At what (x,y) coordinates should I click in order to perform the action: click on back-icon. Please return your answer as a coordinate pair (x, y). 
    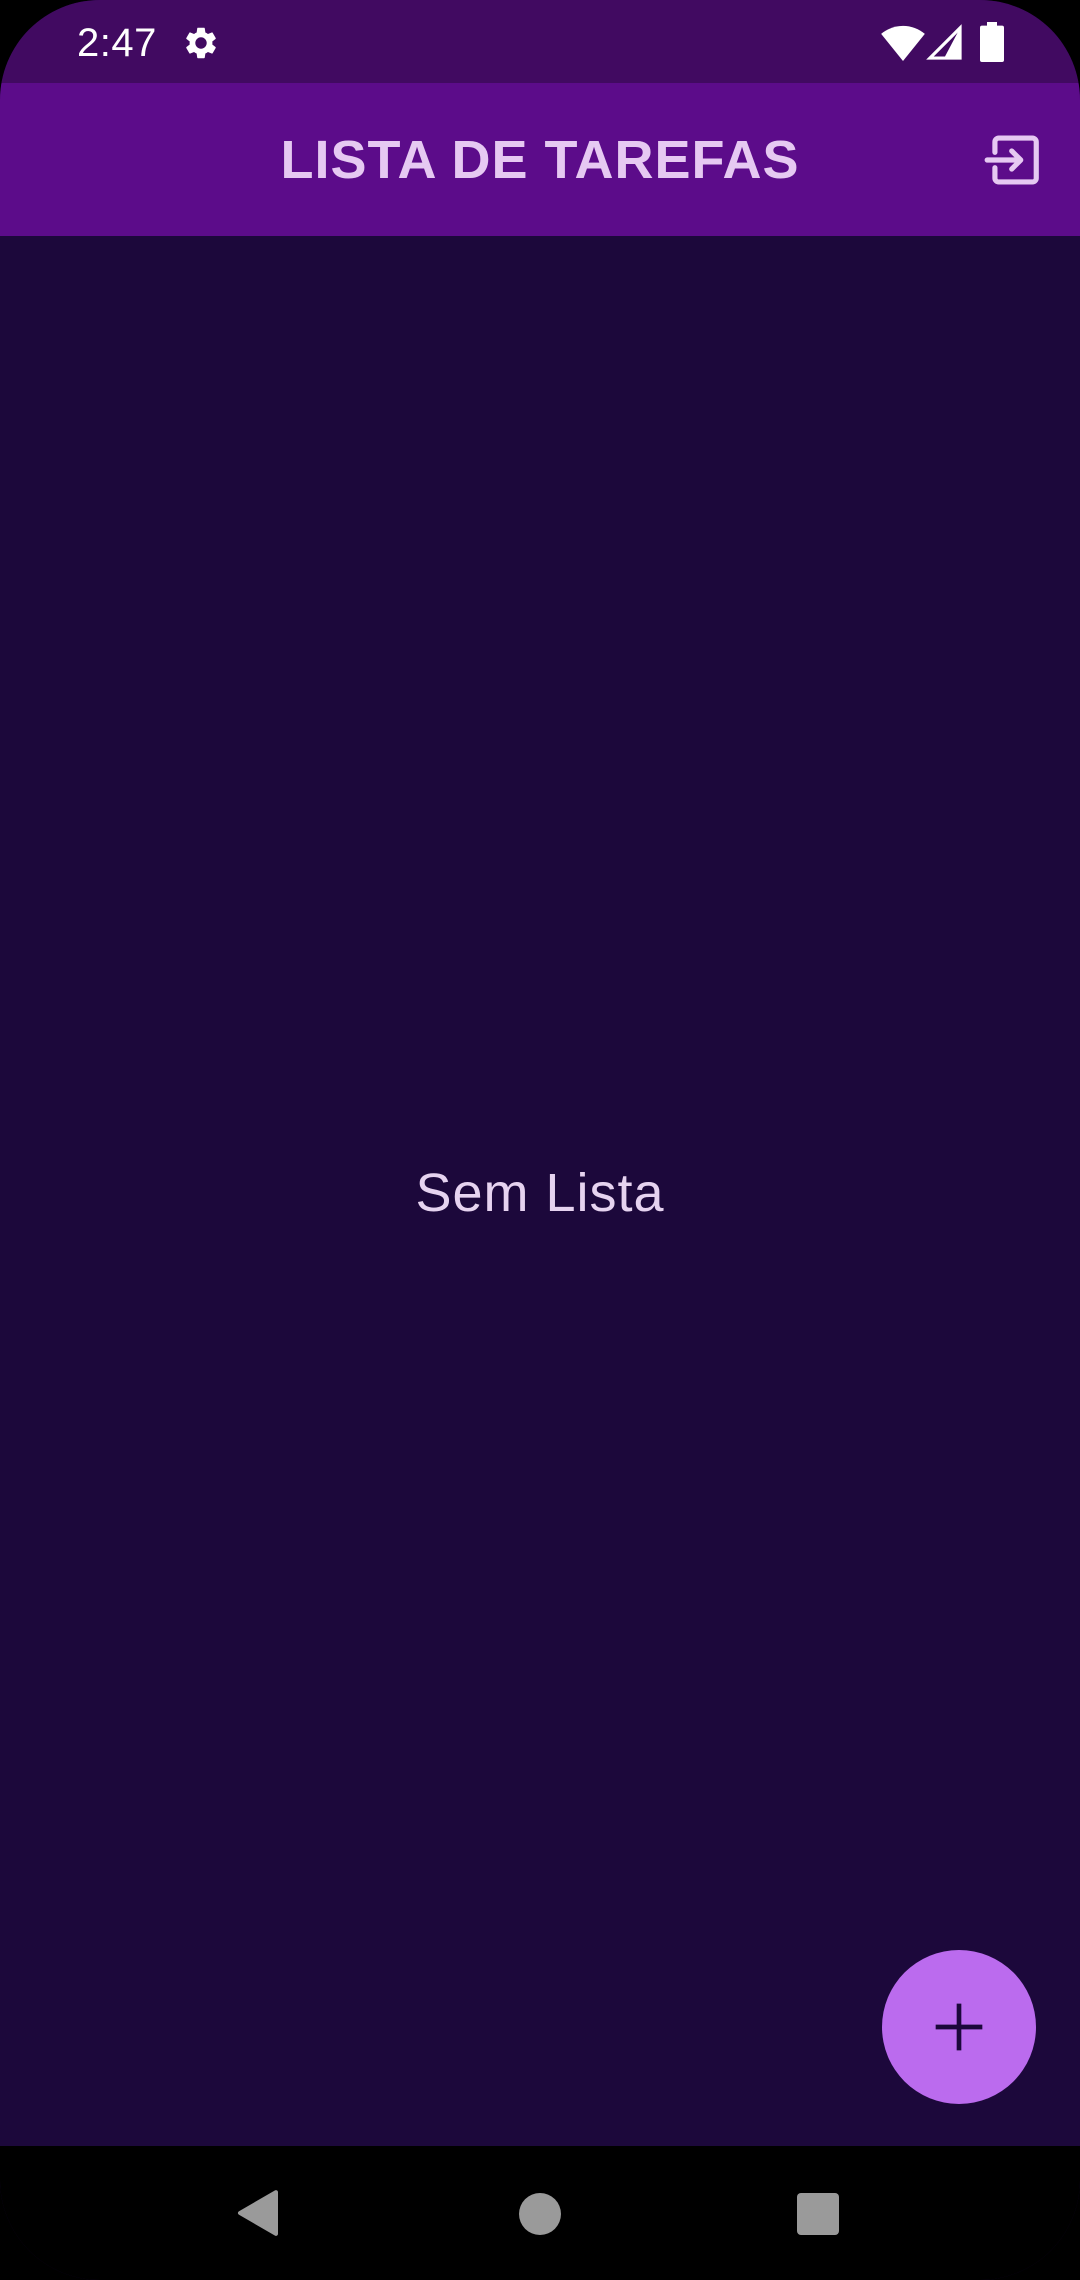
    Looking at the image, I should click on (258, 2213).